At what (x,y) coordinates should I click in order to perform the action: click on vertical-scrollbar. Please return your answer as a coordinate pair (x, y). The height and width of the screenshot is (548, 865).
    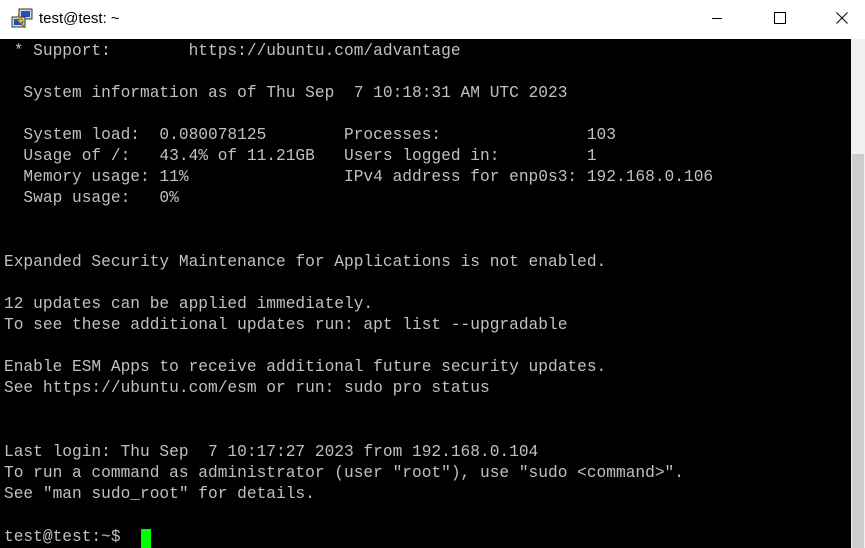
    Looking at the image, I should click on (858, 293).